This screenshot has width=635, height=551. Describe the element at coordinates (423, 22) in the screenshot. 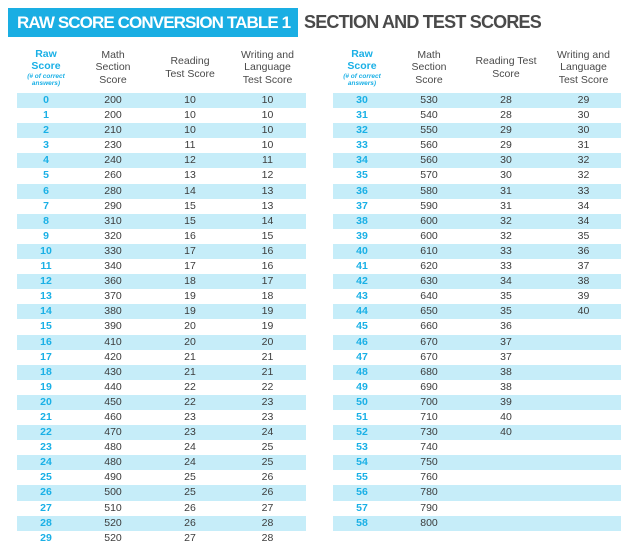

I see `section-title: SECTION AND TEST SCORES` at that location.